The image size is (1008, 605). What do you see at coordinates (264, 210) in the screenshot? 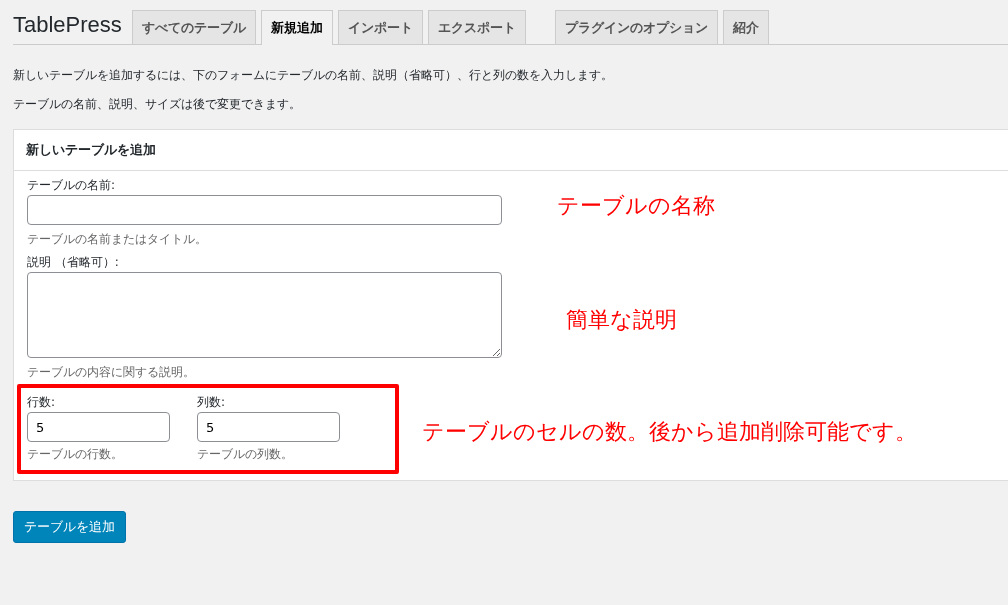
I see `table-name-field` at bounding box center [264, 210].